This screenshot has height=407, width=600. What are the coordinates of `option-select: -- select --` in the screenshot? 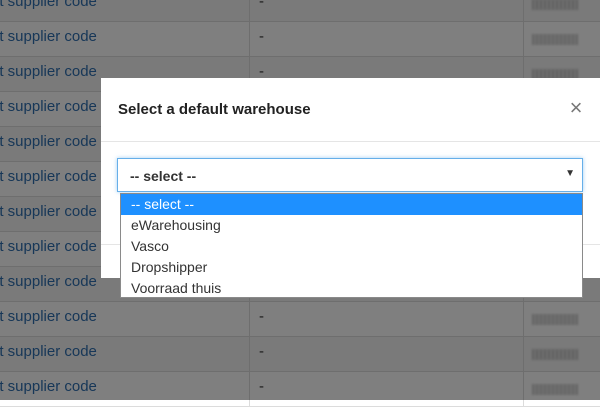 It's located at (351, 204).